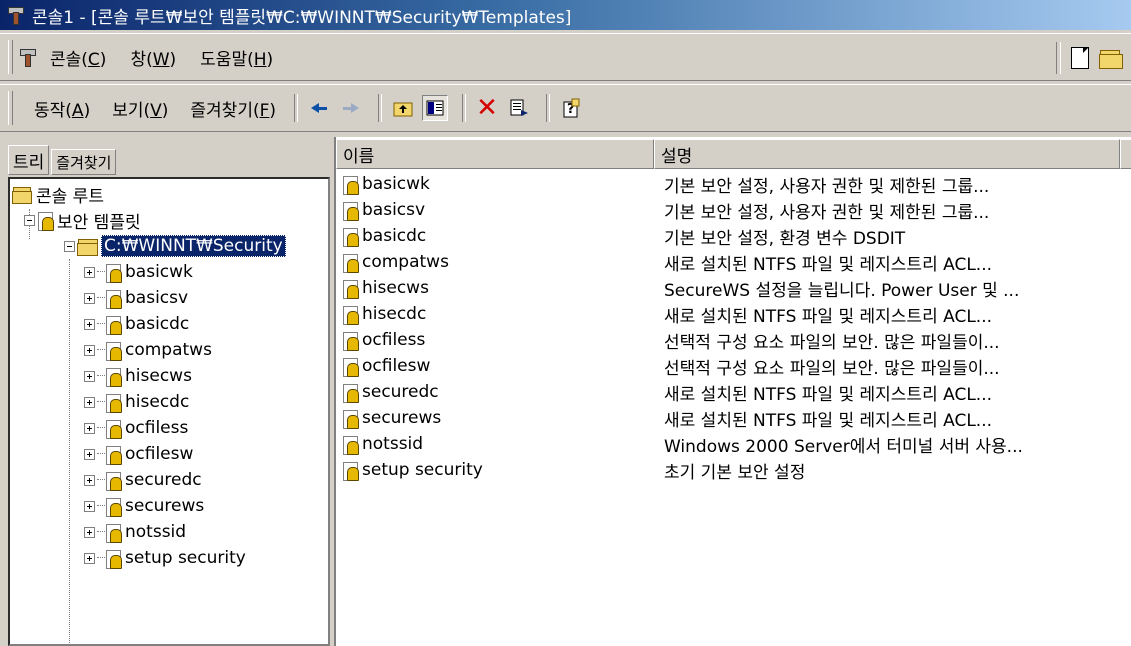  I want to click on up-folder-icon, so click(403, 108).